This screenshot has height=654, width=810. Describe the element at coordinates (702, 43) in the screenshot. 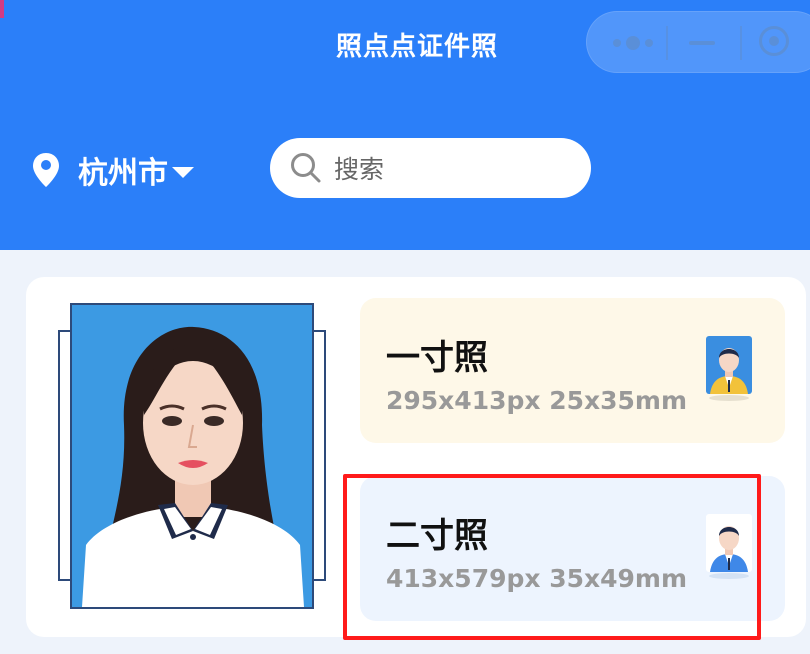

I see `minimize-icon` at that location.